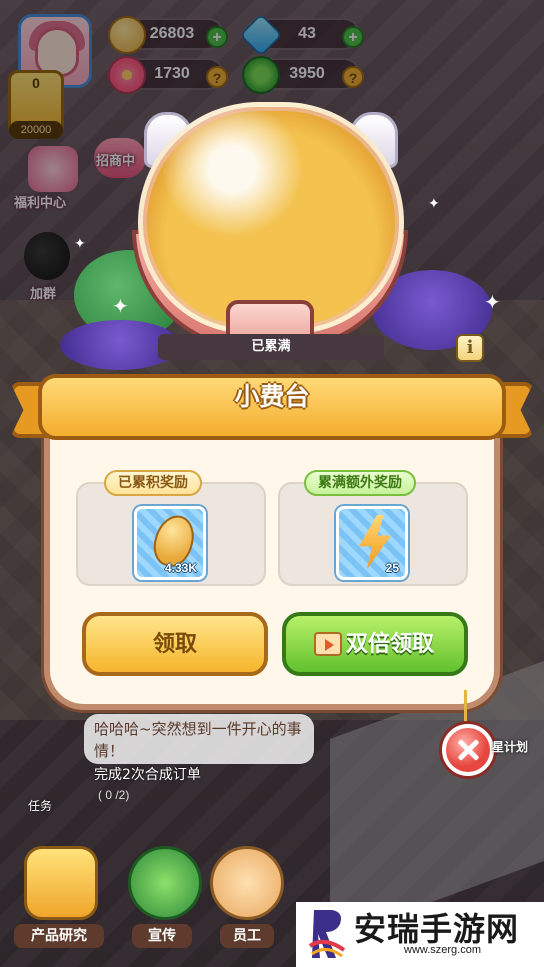 This screenshot has width=544, height=967. Describe the element at coordinates (271, 347) in the screenshot. I see `jar-status-banner: 已累满` at that location.